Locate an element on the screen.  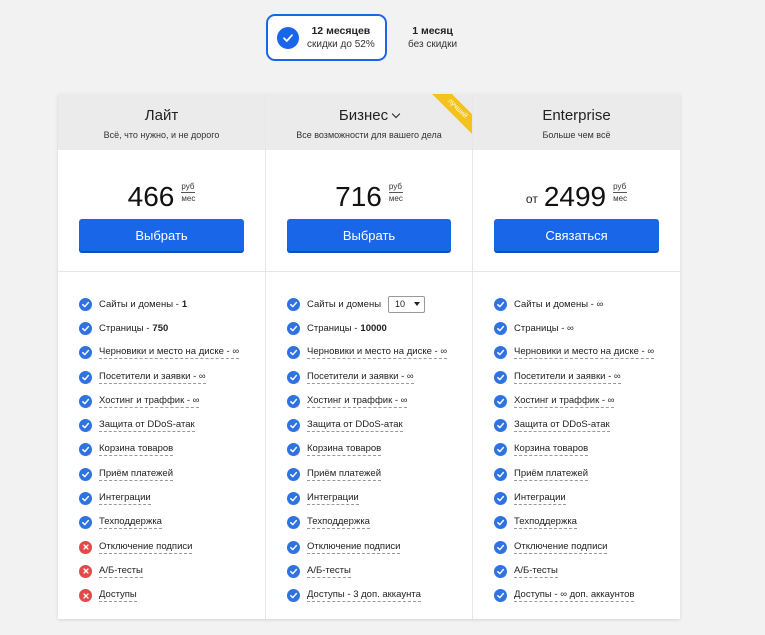
feature-item: Черновики и место на диске - ∞ is located at coordinates (587, 353).